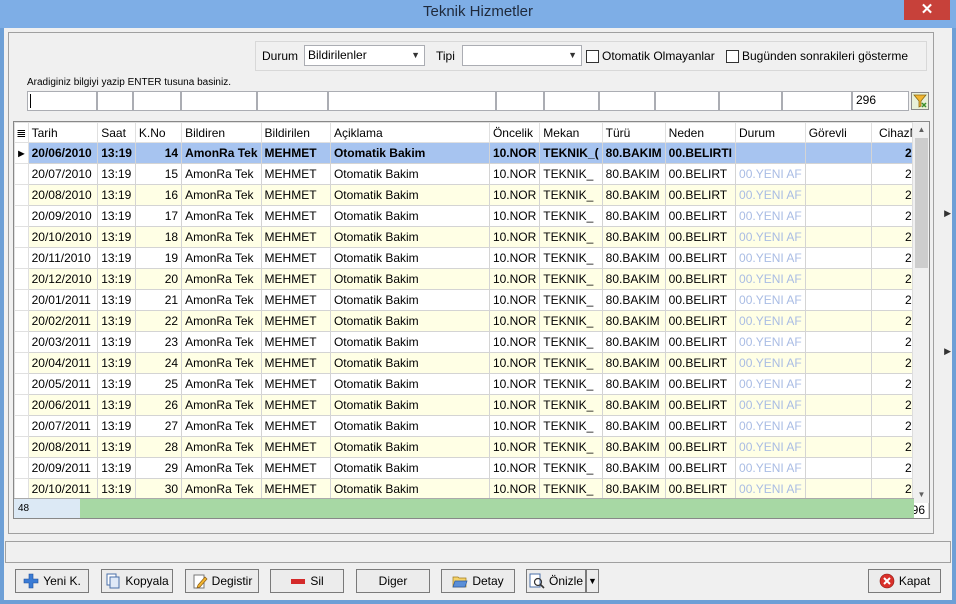  I want to click on new-record-button: Yeni K., so click(52, 581).